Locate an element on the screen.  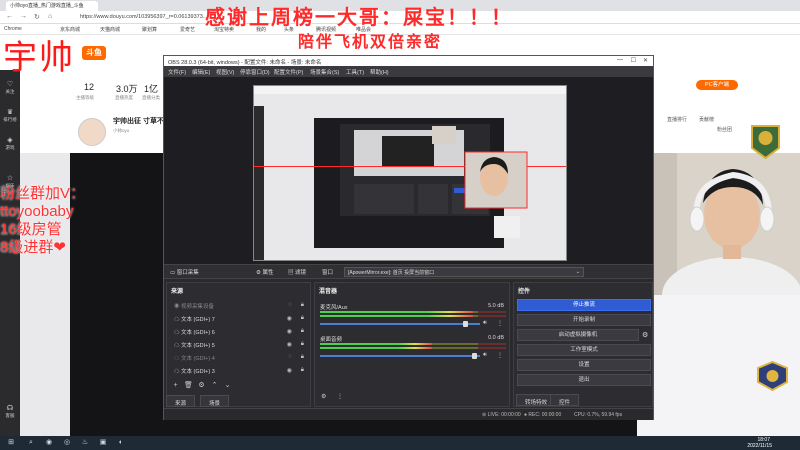
bookmark-item: 天猫商城 is located at coordinates (110, 29).